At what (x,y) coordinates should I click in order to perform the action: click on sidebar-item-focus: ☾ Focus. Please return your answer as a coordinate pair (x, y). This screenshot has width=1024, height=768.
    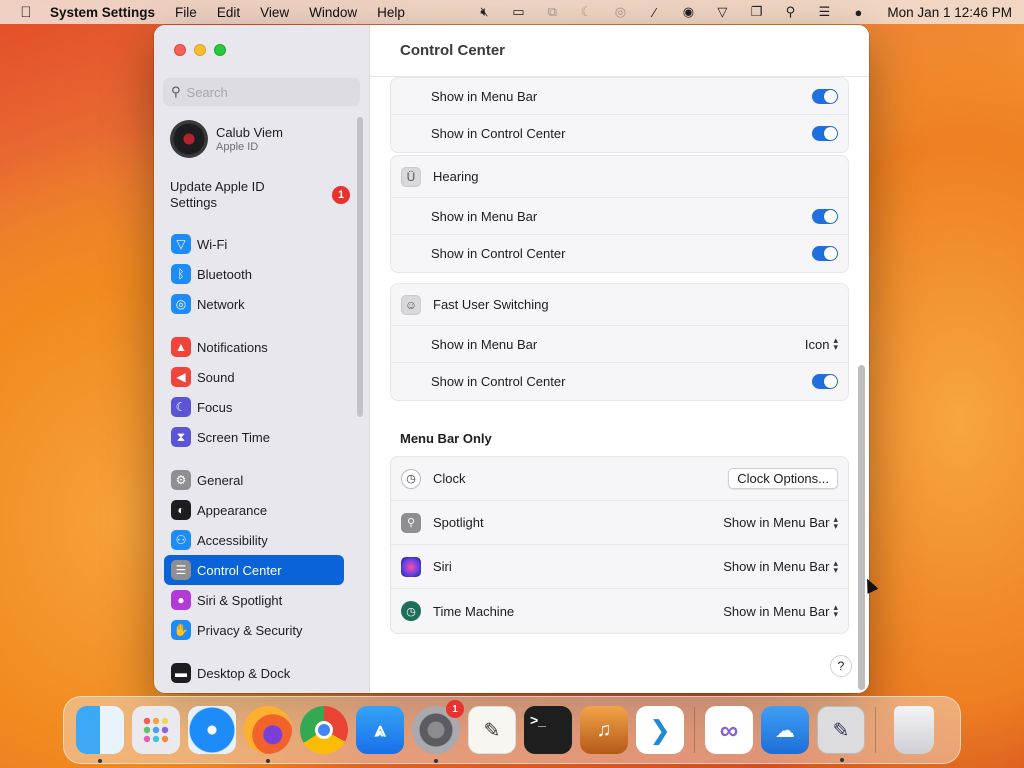
    Looking at the image, I should click on (254, 407).